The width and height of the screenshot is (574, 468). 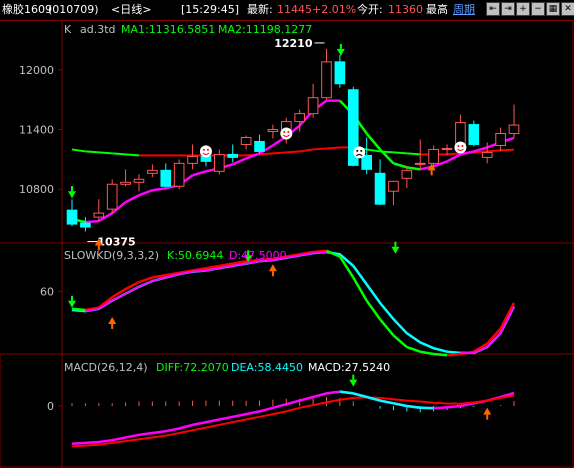 I want to click on sell-signal-arrow-icon, so click(x=340, y=52).